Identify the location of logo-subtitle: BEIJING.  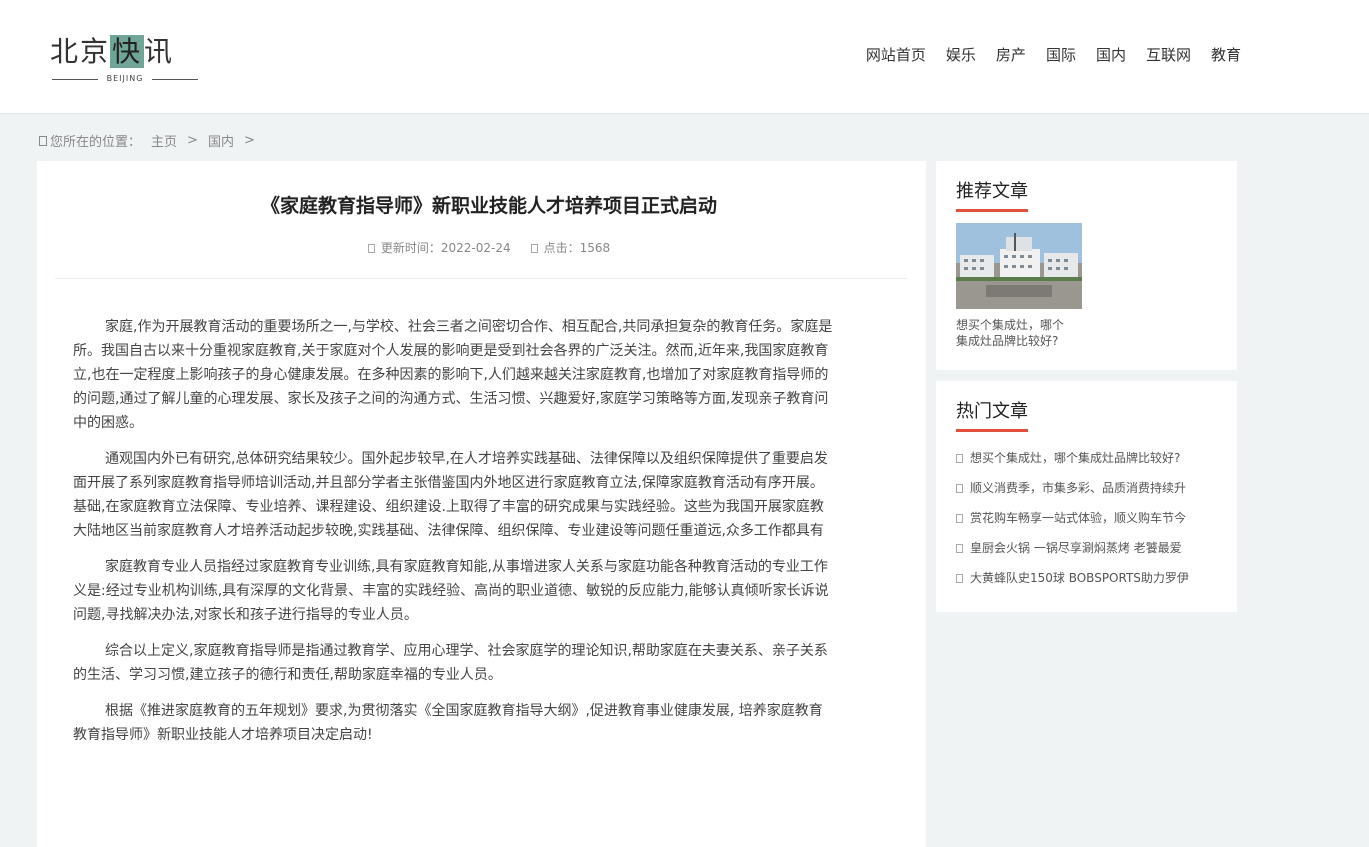
(125, 78).